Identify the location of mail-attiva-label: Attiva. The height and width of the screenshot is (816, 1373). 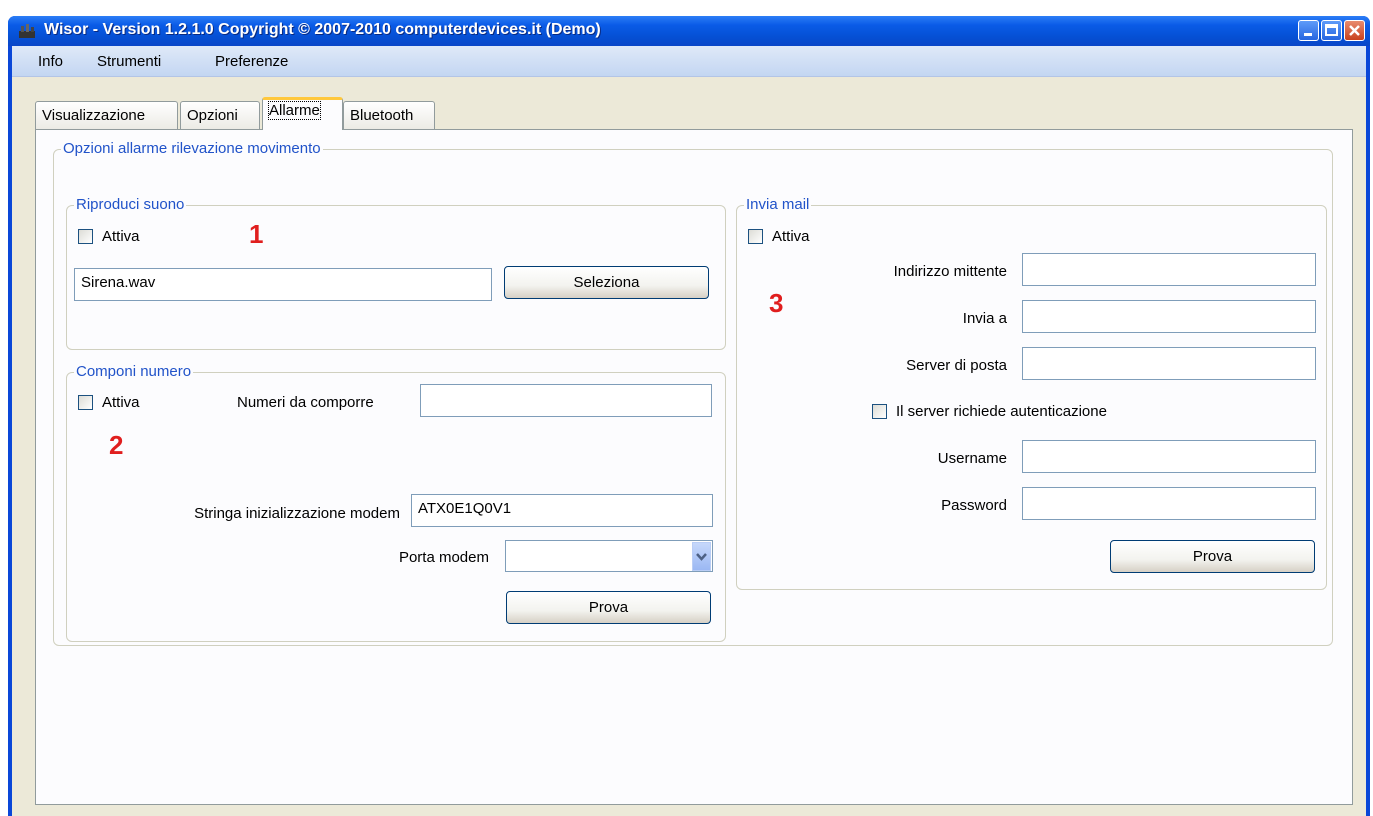
(791, 236).